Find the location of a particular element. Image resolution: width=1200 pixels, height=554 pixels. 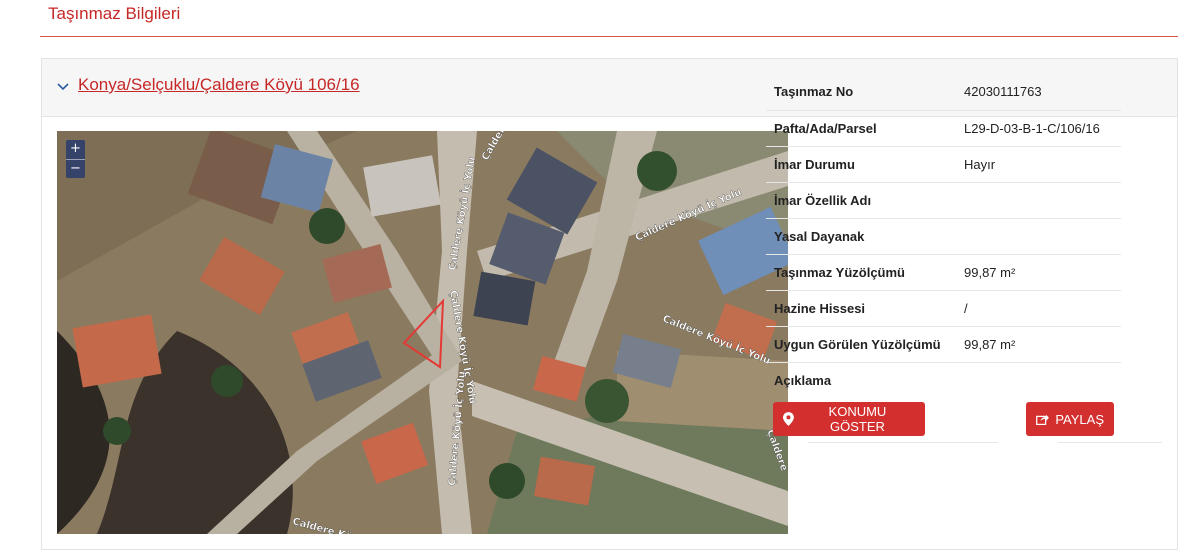

info-label: Pafta/Ada/Parsel is located at coordinates (862, 128).